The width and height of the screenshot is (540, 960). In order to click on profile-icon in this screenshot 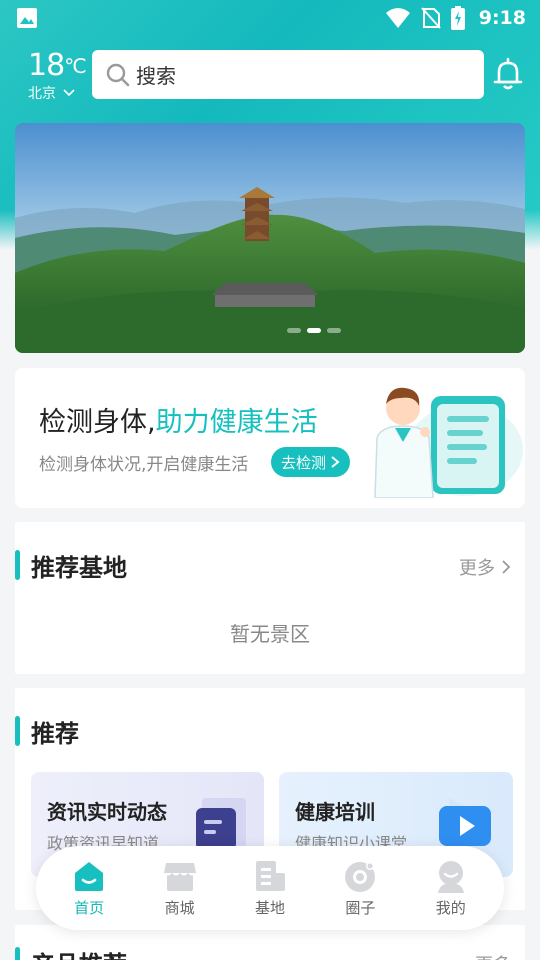, I will do `click(450, 876)`.